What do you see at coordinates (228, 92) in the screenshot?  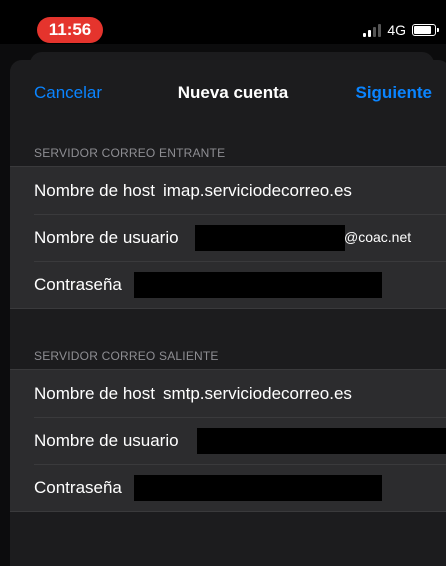 I see `nav-bar: Cancelar Nueva cuenta Siguiente` at bounding box center [228, 92].